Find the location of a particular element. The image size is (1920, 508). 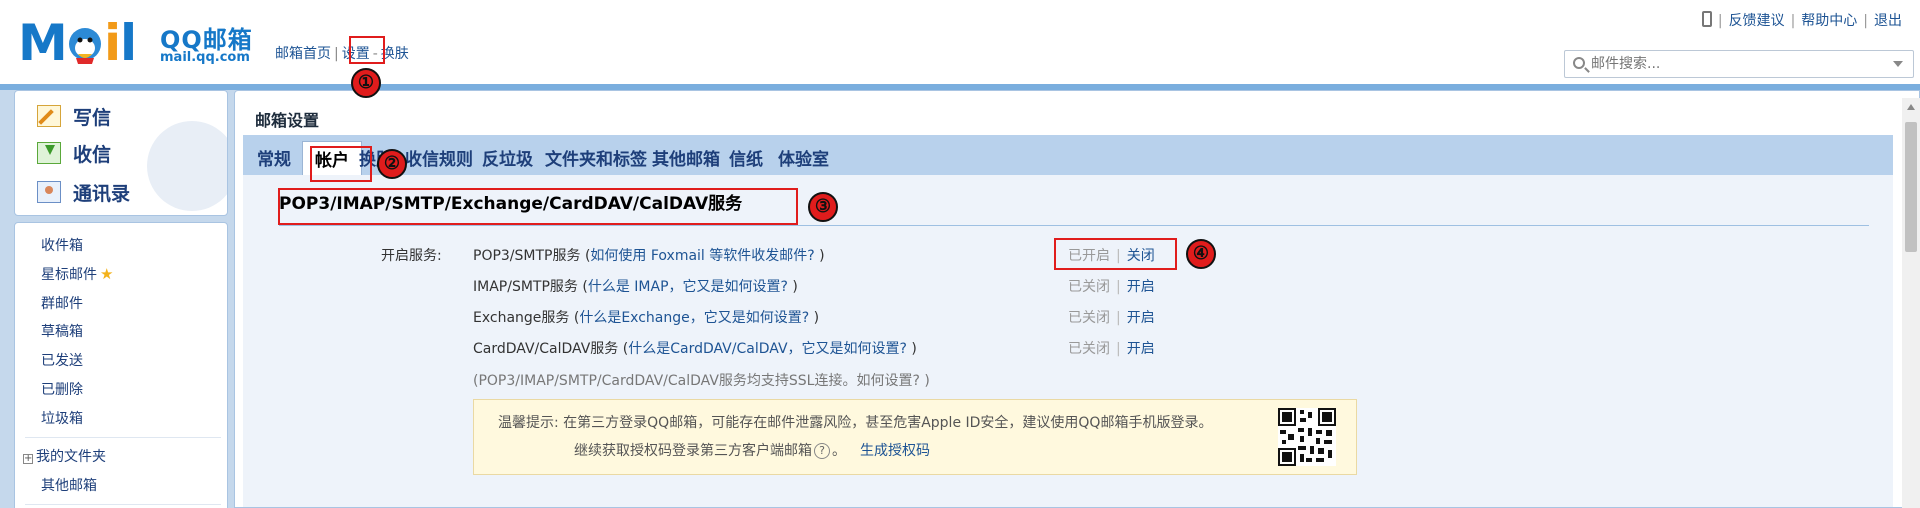

compose-button: 写信 is located at coordinates (74, 116).